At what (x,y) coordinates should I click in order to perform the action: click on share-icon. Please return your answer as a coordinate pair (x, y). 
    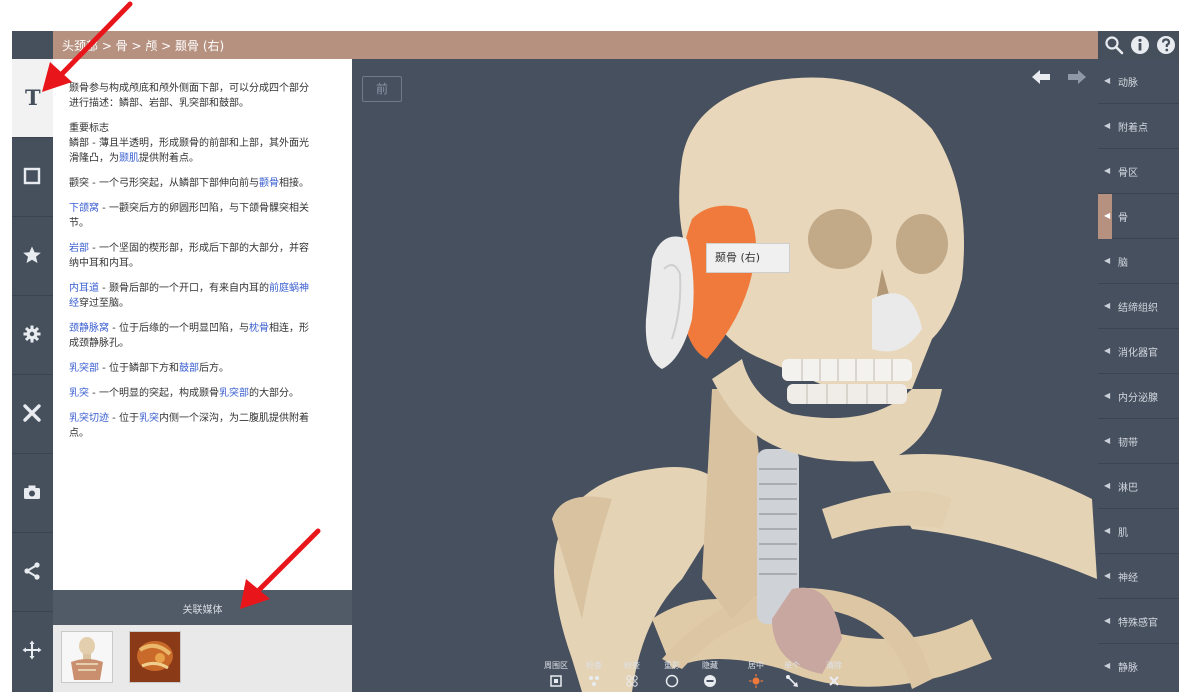
    Looking at the image, I should click on (32, 571).